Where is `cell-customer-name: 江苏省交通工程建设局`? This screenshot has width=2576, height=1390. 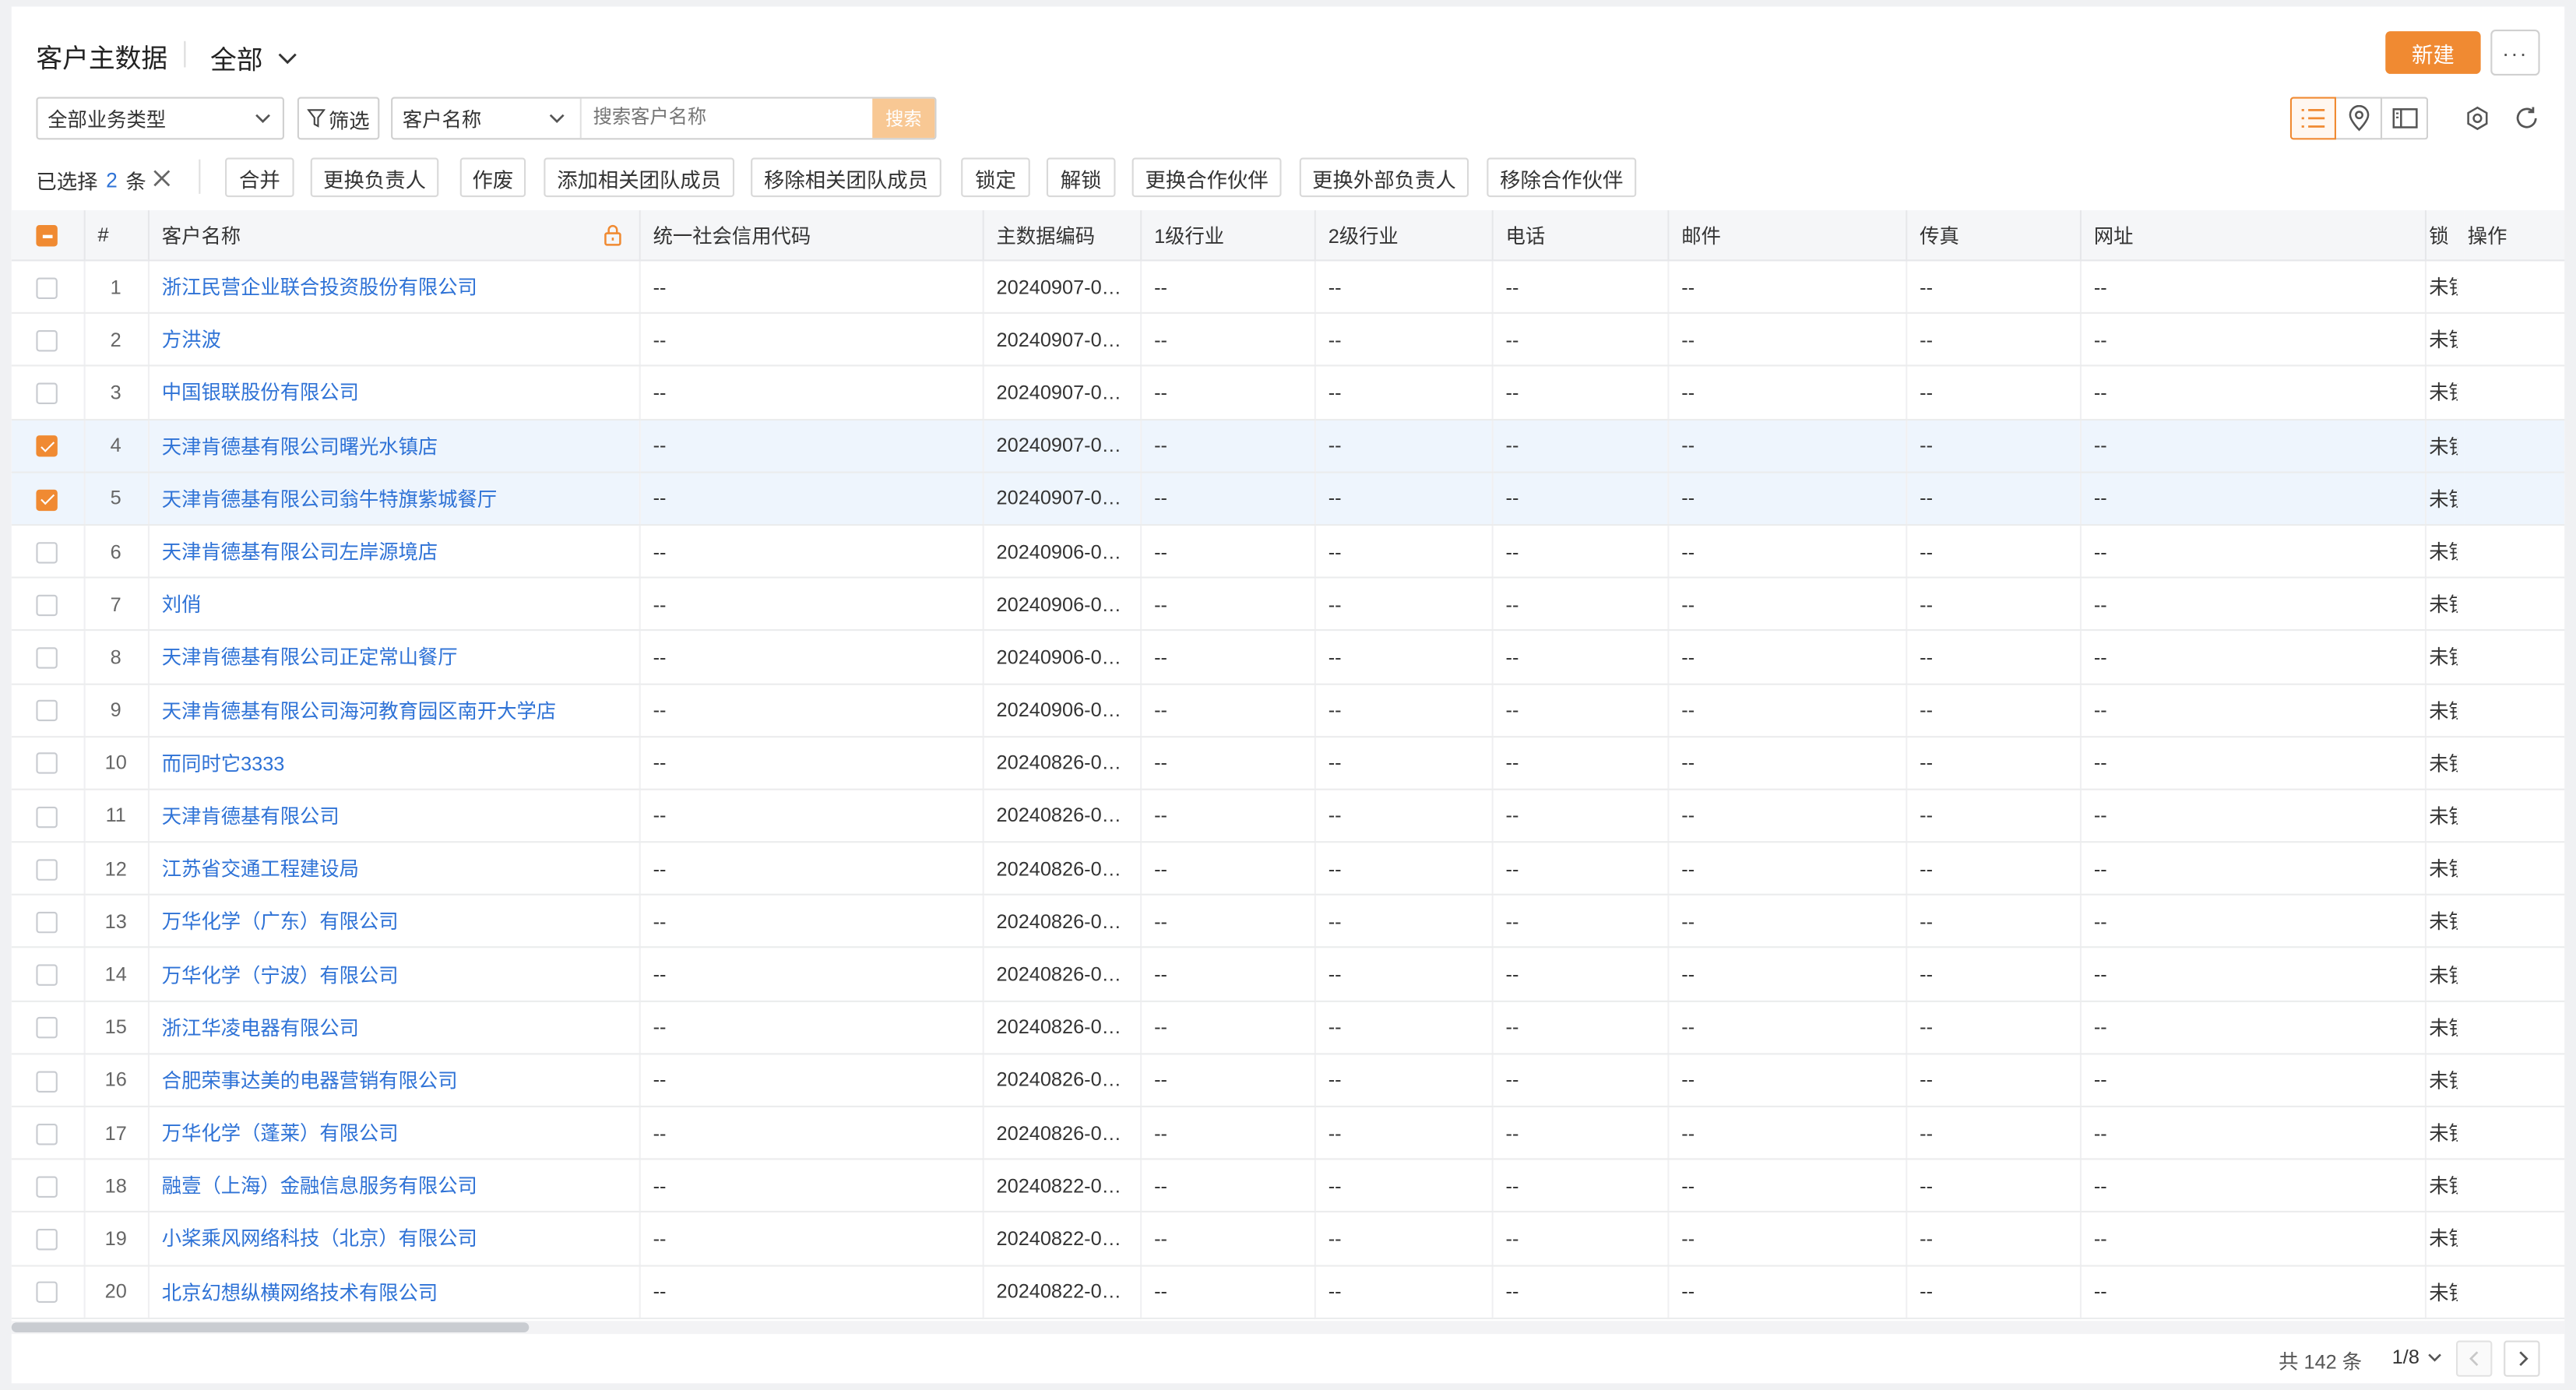 cell-customer-name: 江苏省交通工程建设局 is located at coordinates (393, 869).